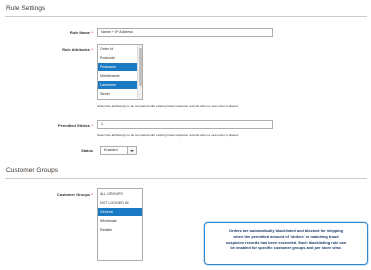  I want to click on customer-groups-label-text: Customer Groups, so click(73, 194).